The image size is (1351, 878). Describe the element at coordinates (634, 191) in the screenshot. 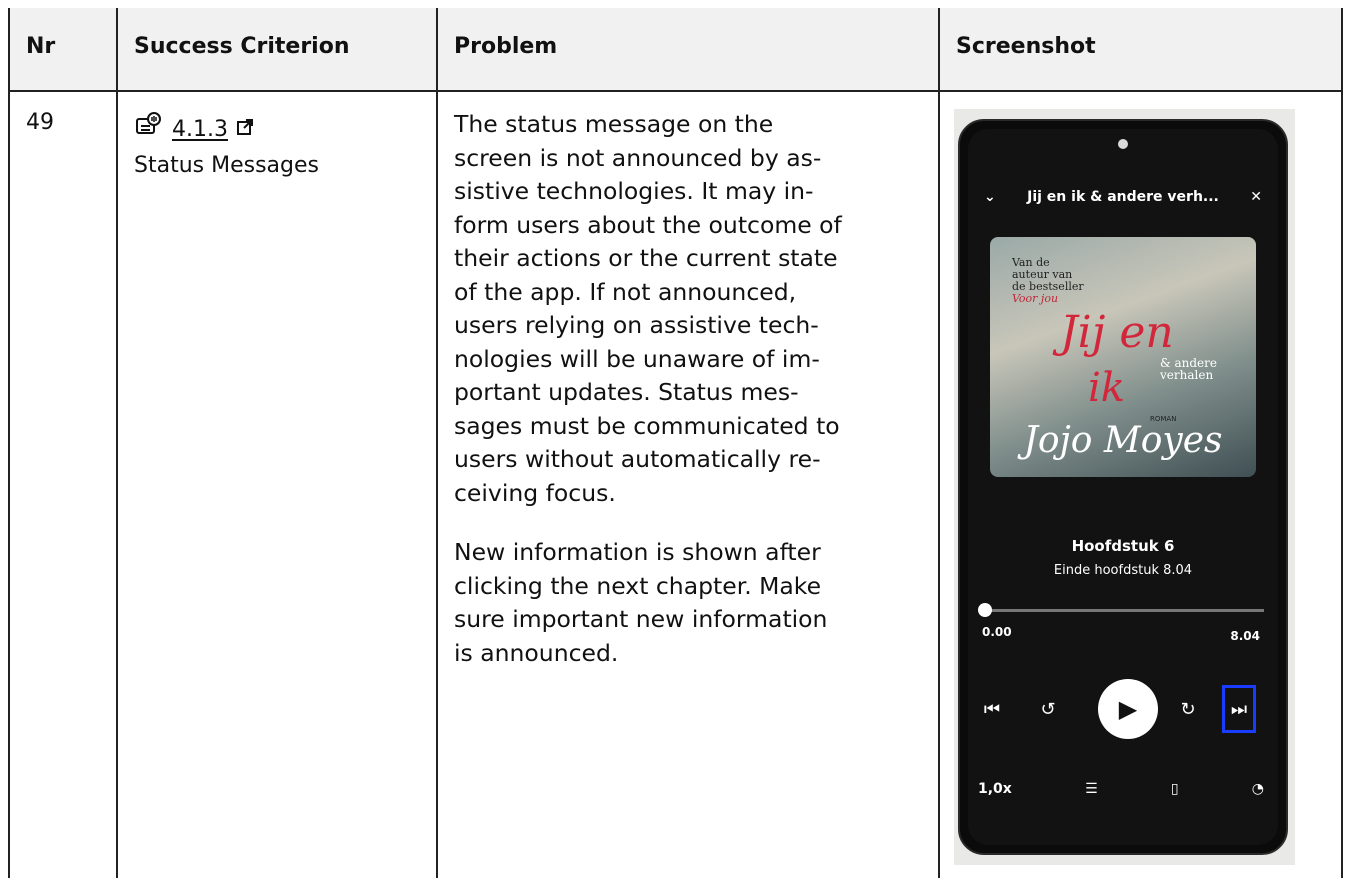

I see `problem-line: sistive technologies. It may in-` at that location.